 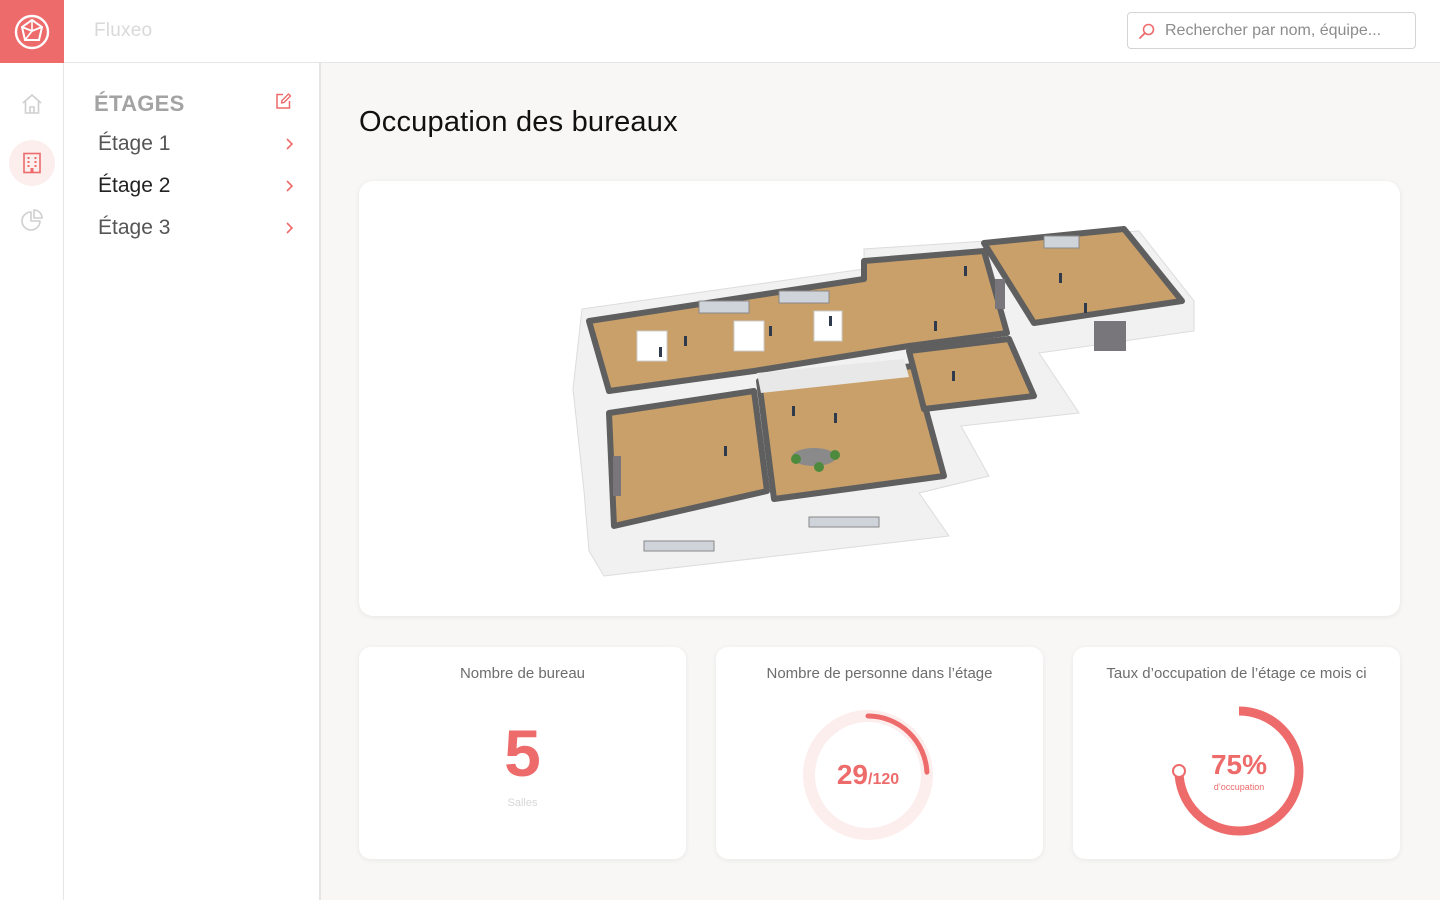 I want to click on app-logo, so click(x=32, y=31).